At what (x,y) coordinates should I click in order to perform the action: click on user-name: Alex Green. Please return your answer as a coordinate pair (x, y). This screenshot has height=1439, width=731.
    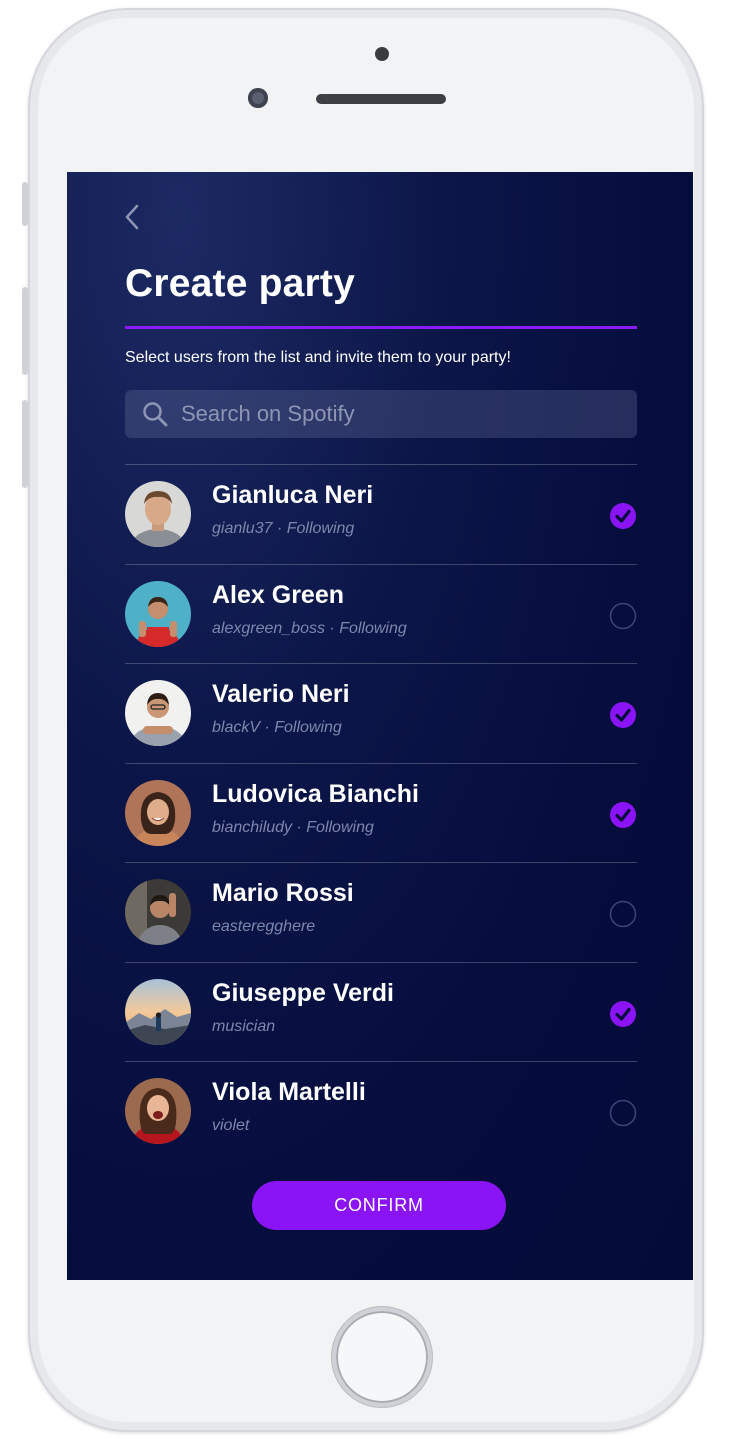
    Looking at the image, I should click on (278, 594).